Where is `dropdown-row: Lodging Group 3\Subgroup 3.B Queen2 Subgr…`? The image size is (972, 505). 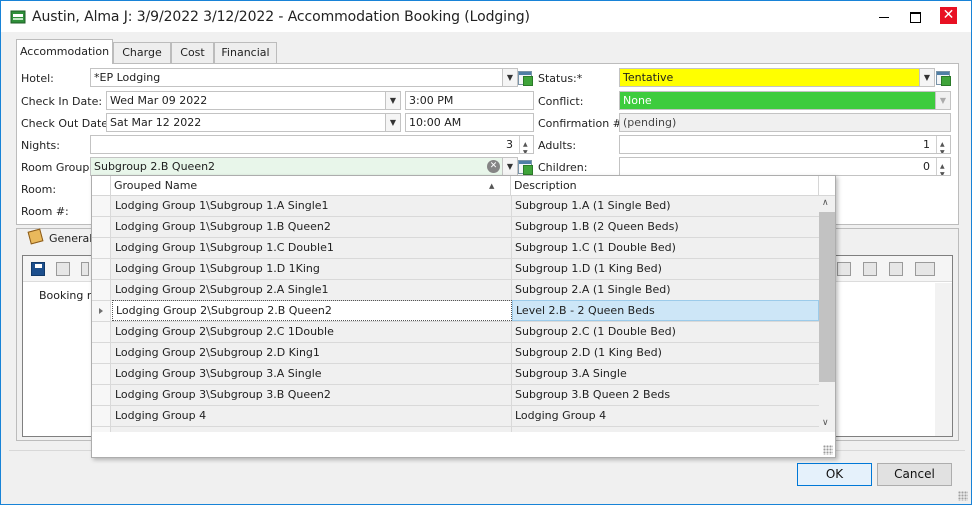
dropdown-row: Lodging Group 3\Subgroup 3.B Queen2 Subgr… is located at coordinates (455, 395).